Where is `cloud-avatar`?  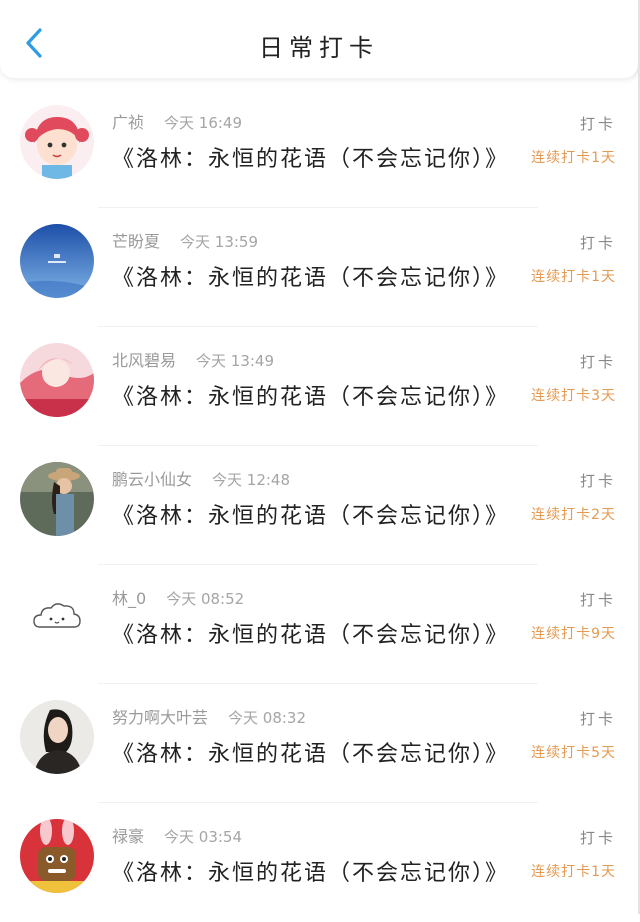
cloud-avatar is located at coordinates (57, 618).